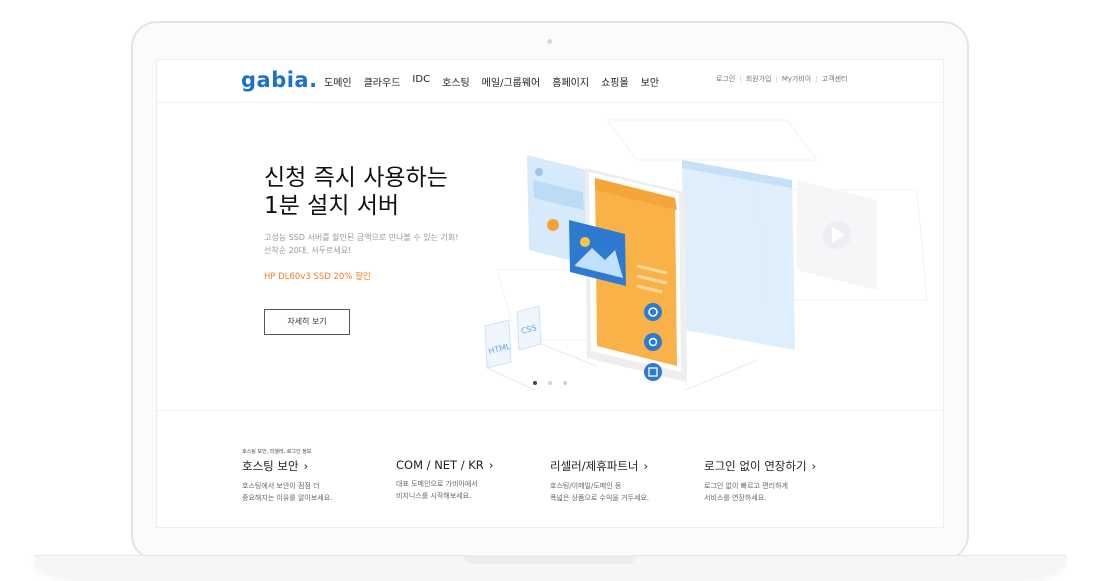 The width and height of the screenshot is (1100, 581). I want to click on nav-item-cloud: 클라우드, so click(382, 81).